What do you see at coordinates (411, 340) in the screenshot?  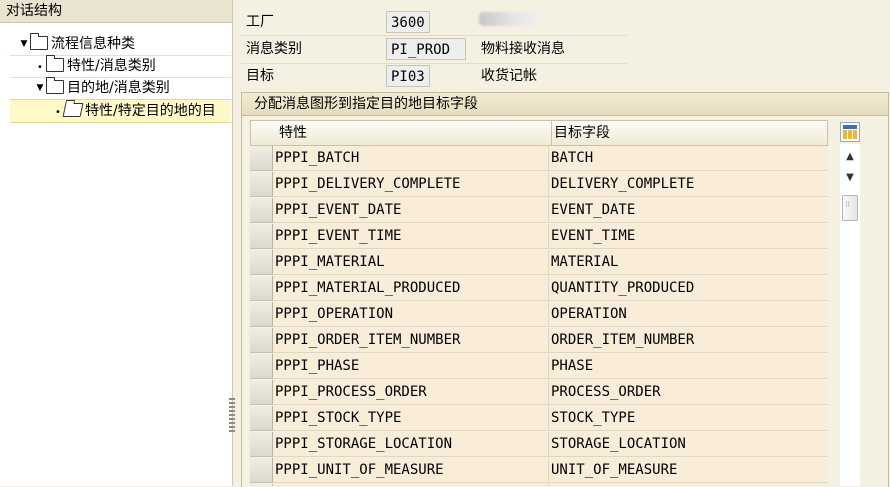 I see `characteristic-cell: PPPI_ORDER_ITEM_NUMBER` at bounding box center [411, 340].